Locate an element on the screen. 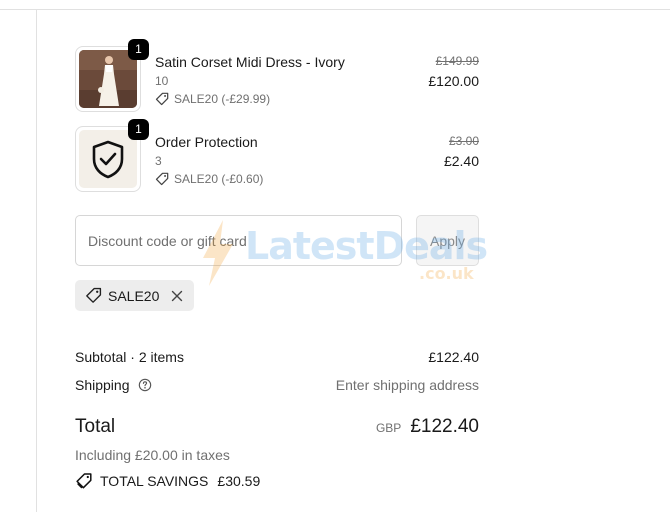 The width and height of the screenshot is (670, 512). item-variant: 3 is located at coordinates (158, 161).